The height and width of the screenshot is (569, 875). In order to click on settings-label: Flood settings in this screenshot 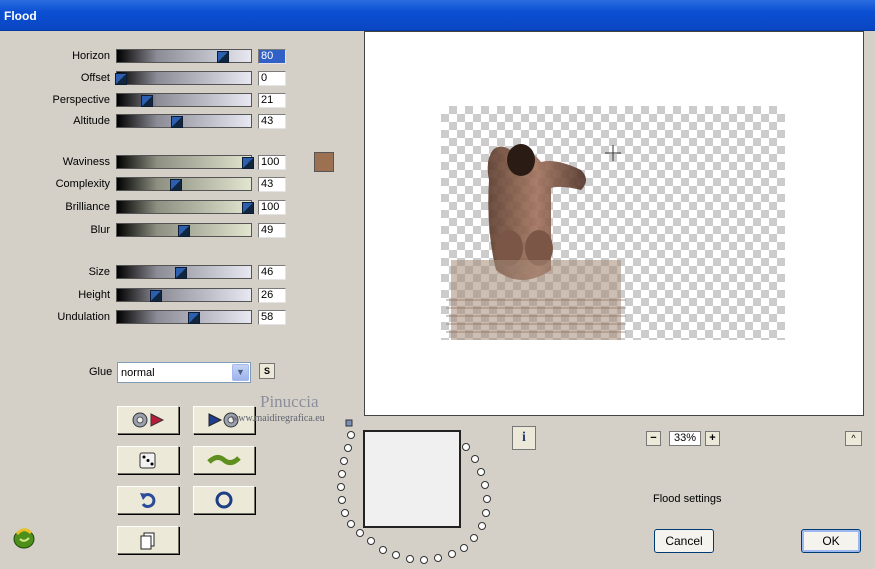, I will do `click(687, 499)`.